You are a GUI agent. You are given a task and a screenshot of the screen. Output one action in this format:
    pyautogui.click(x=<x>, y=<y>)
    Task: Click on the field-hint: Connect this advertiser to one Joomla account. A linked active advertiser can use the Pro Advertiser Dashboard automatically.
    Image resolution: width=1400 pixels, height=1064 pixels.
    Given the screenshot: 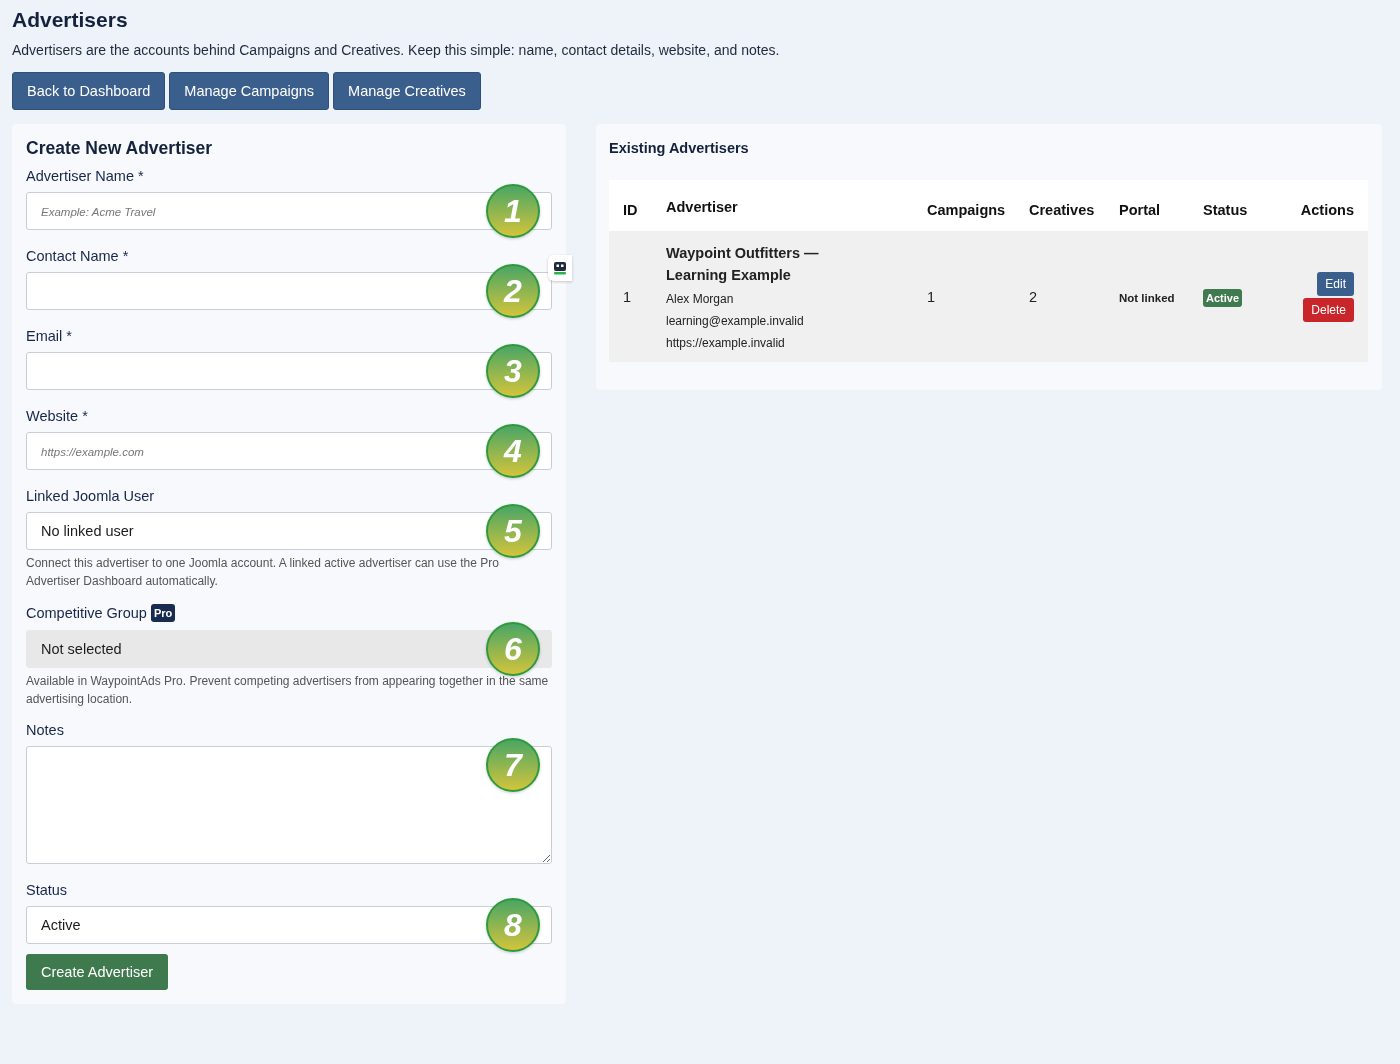 What is the action you would take?
    pyautogui.click(x=263, y=572)
    